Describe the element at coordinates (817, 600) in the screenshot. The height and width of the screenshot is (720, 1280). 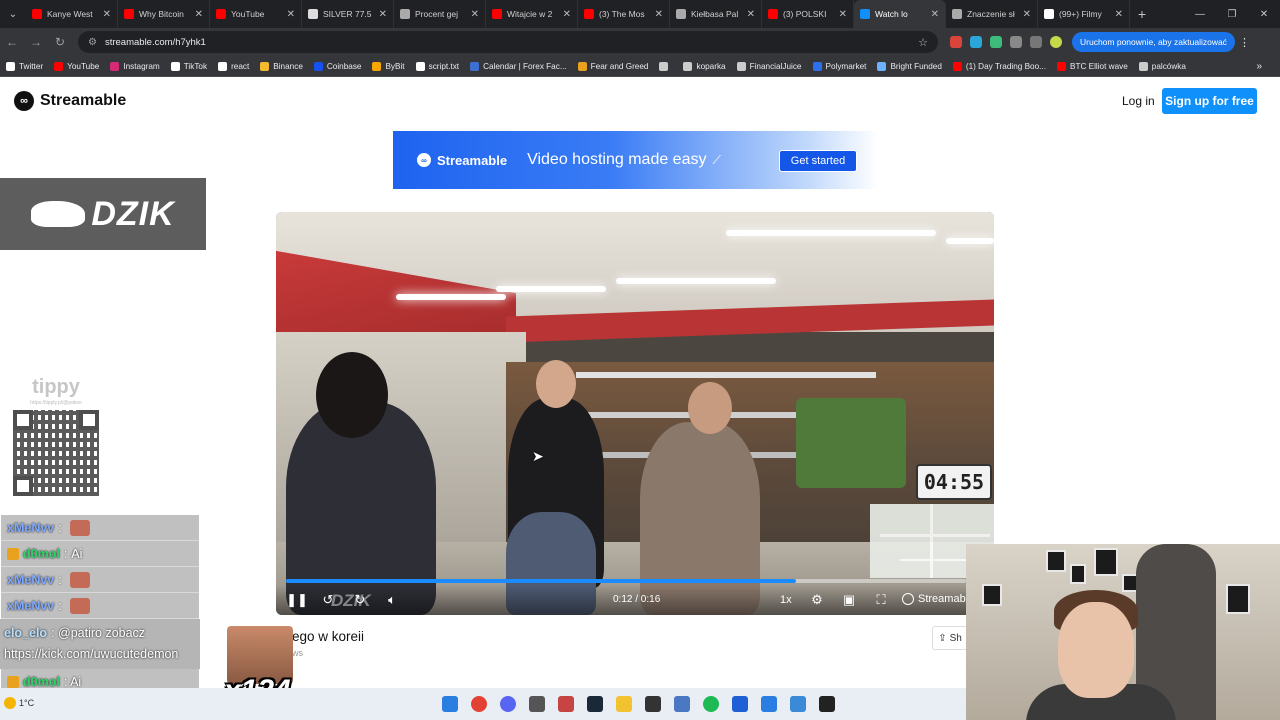
I see `settings-gear-icon: ⚙` at that location.